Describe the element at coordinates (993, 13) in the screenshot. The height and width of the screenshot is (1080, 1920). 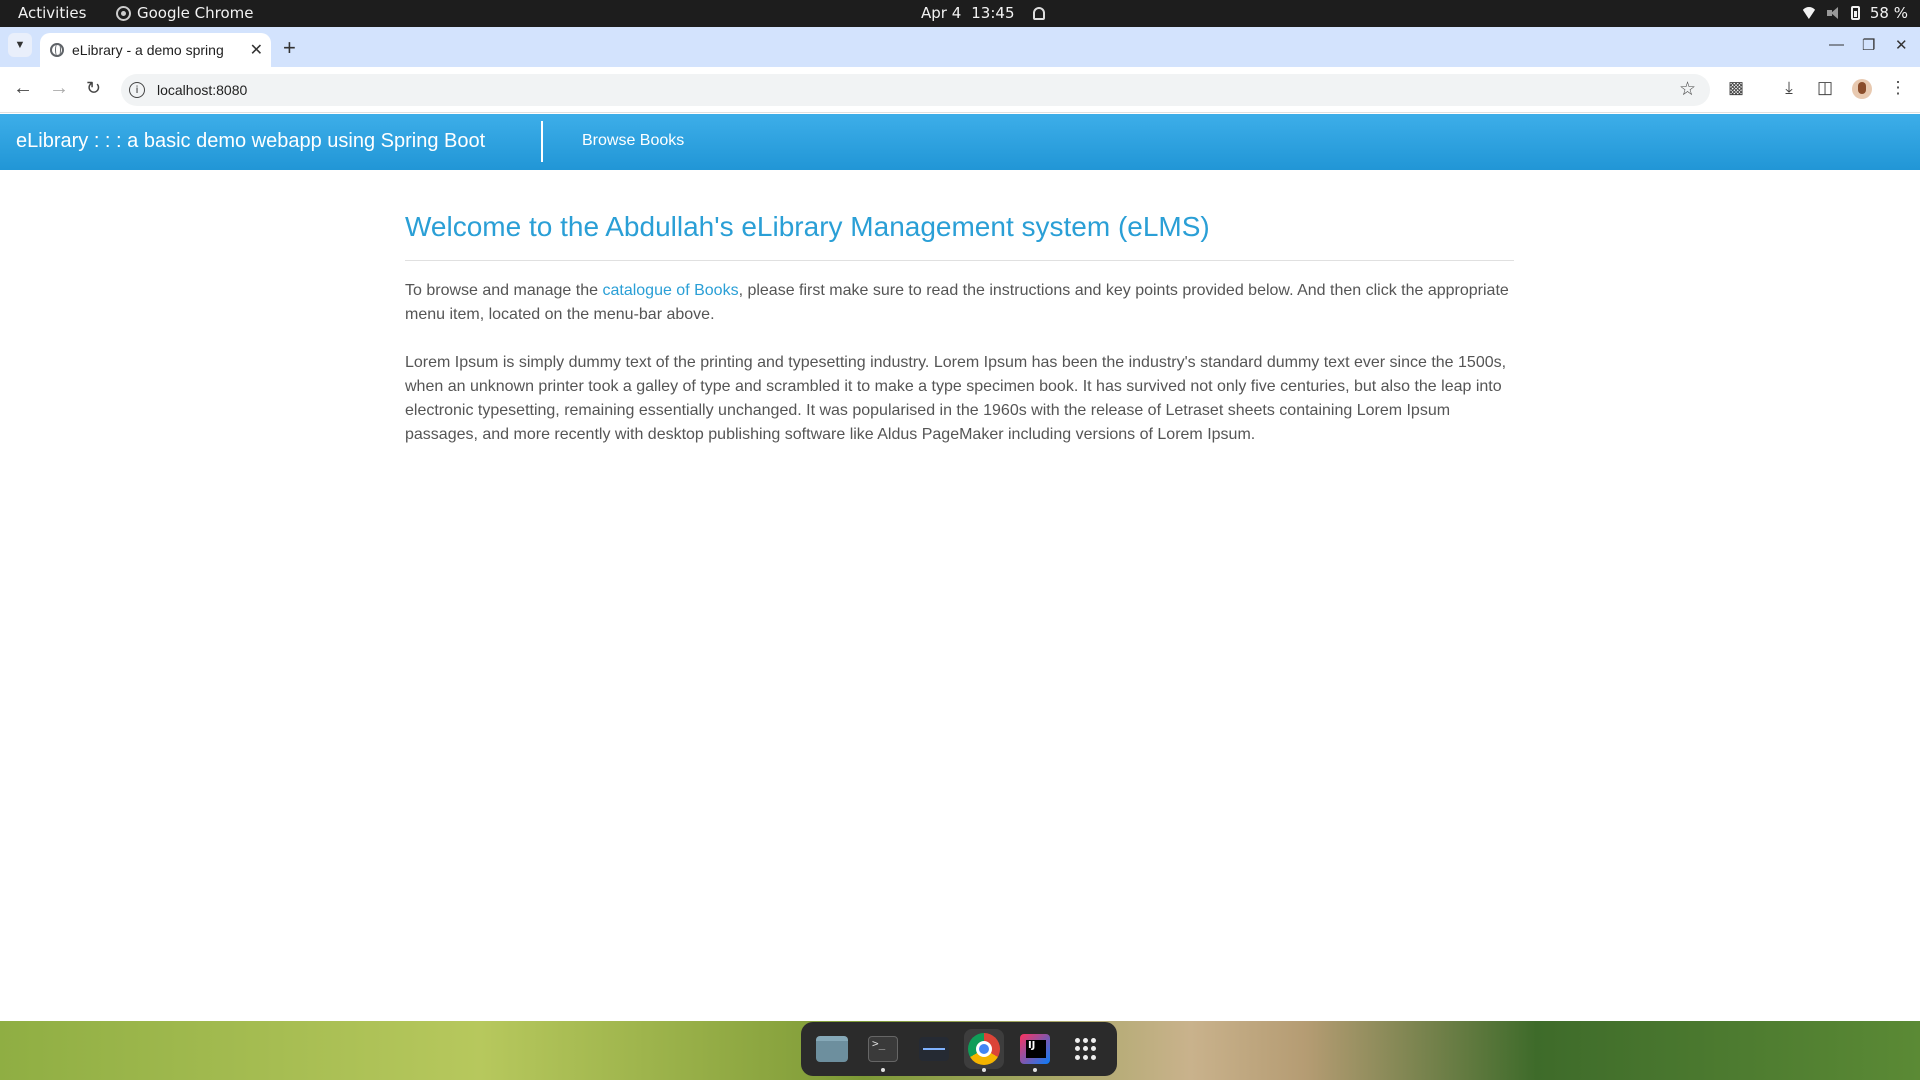
I see `clock-time: 13:45` at that location.